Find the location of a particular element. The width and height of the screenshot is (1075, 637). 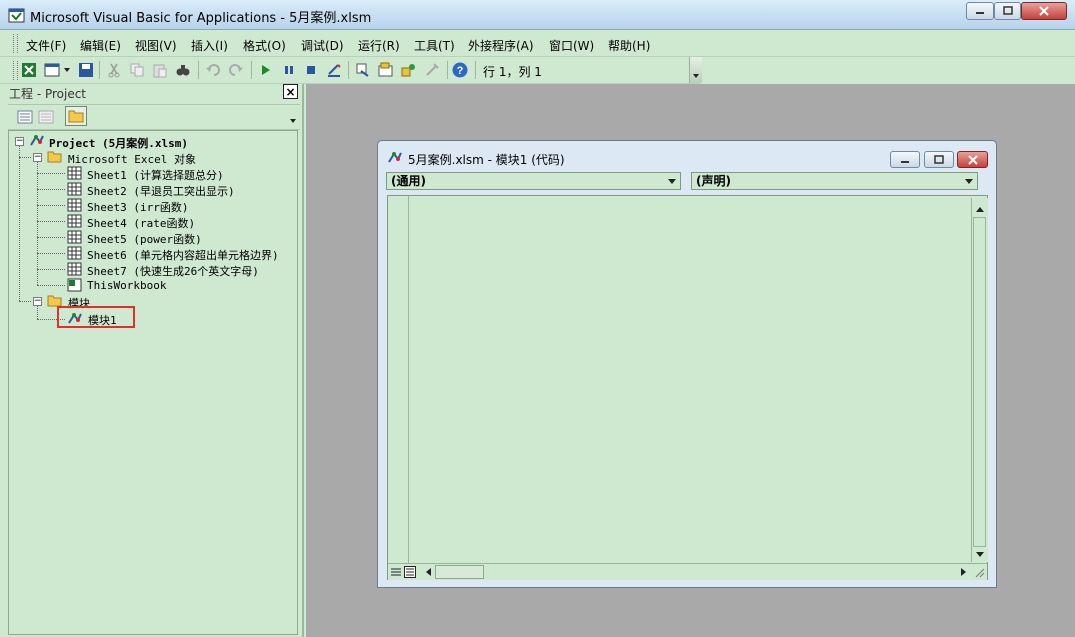

margin-indicator-bar is located at coordinates (398, 380).